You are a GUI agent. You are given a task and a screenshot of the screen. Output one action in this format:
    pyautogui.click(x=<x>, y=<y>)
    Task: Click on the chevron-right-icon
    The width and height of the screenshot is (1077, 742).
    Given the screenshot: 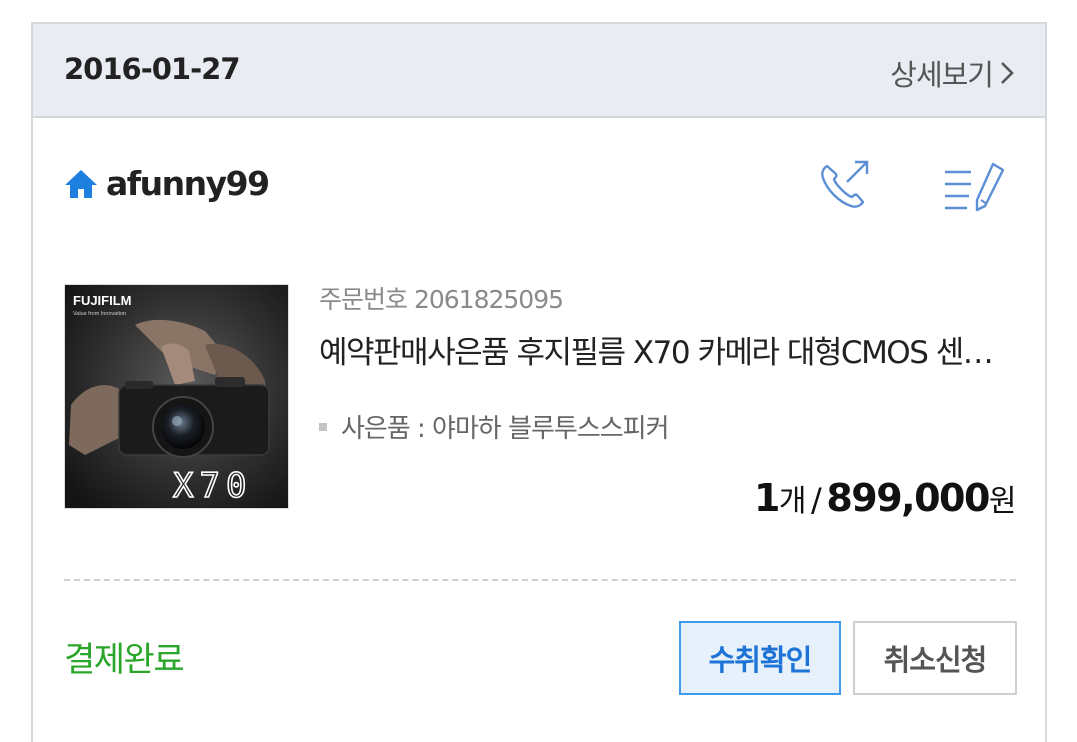 What is the action you would take?
    pyautogui.click(x=1007, y=73)
    